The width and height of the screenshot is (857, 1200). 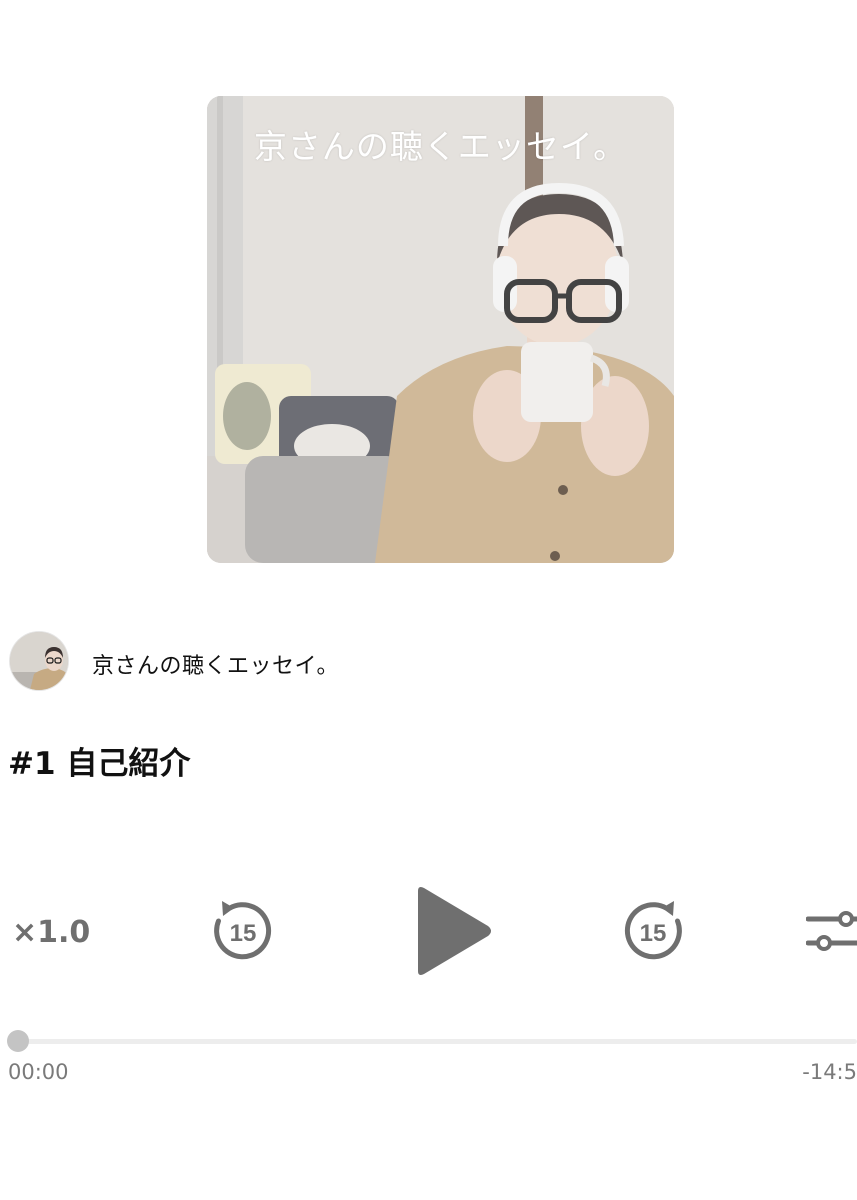 What do you see at coordinates (215, 664) in the screenshot?
I see `channel-name: 京さんの聴くエッセイ。` at bounding box center [215, 664].